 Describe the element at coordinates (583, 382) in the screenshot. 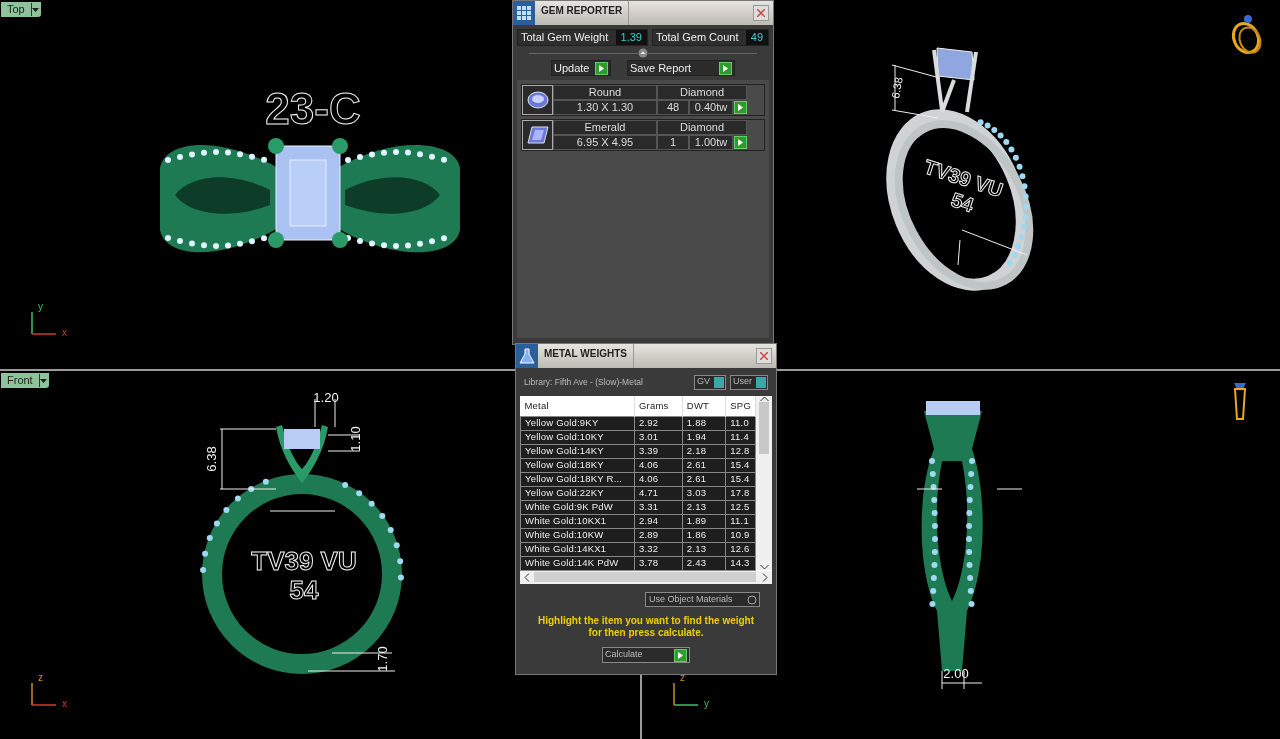

I see `library-label: Library: Fifth Ave - (Slow)-Metal` at that location.